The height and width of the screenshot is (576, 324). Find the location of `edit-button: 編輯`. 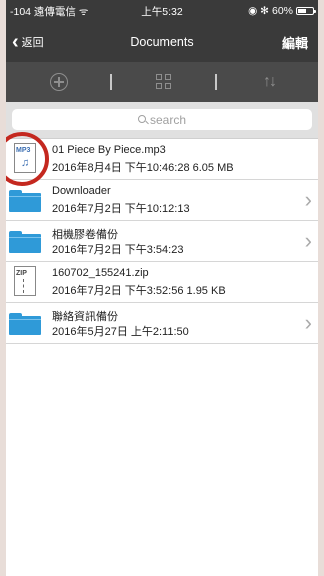

edit-button: 編輯 is located at coordinates (295, 42).